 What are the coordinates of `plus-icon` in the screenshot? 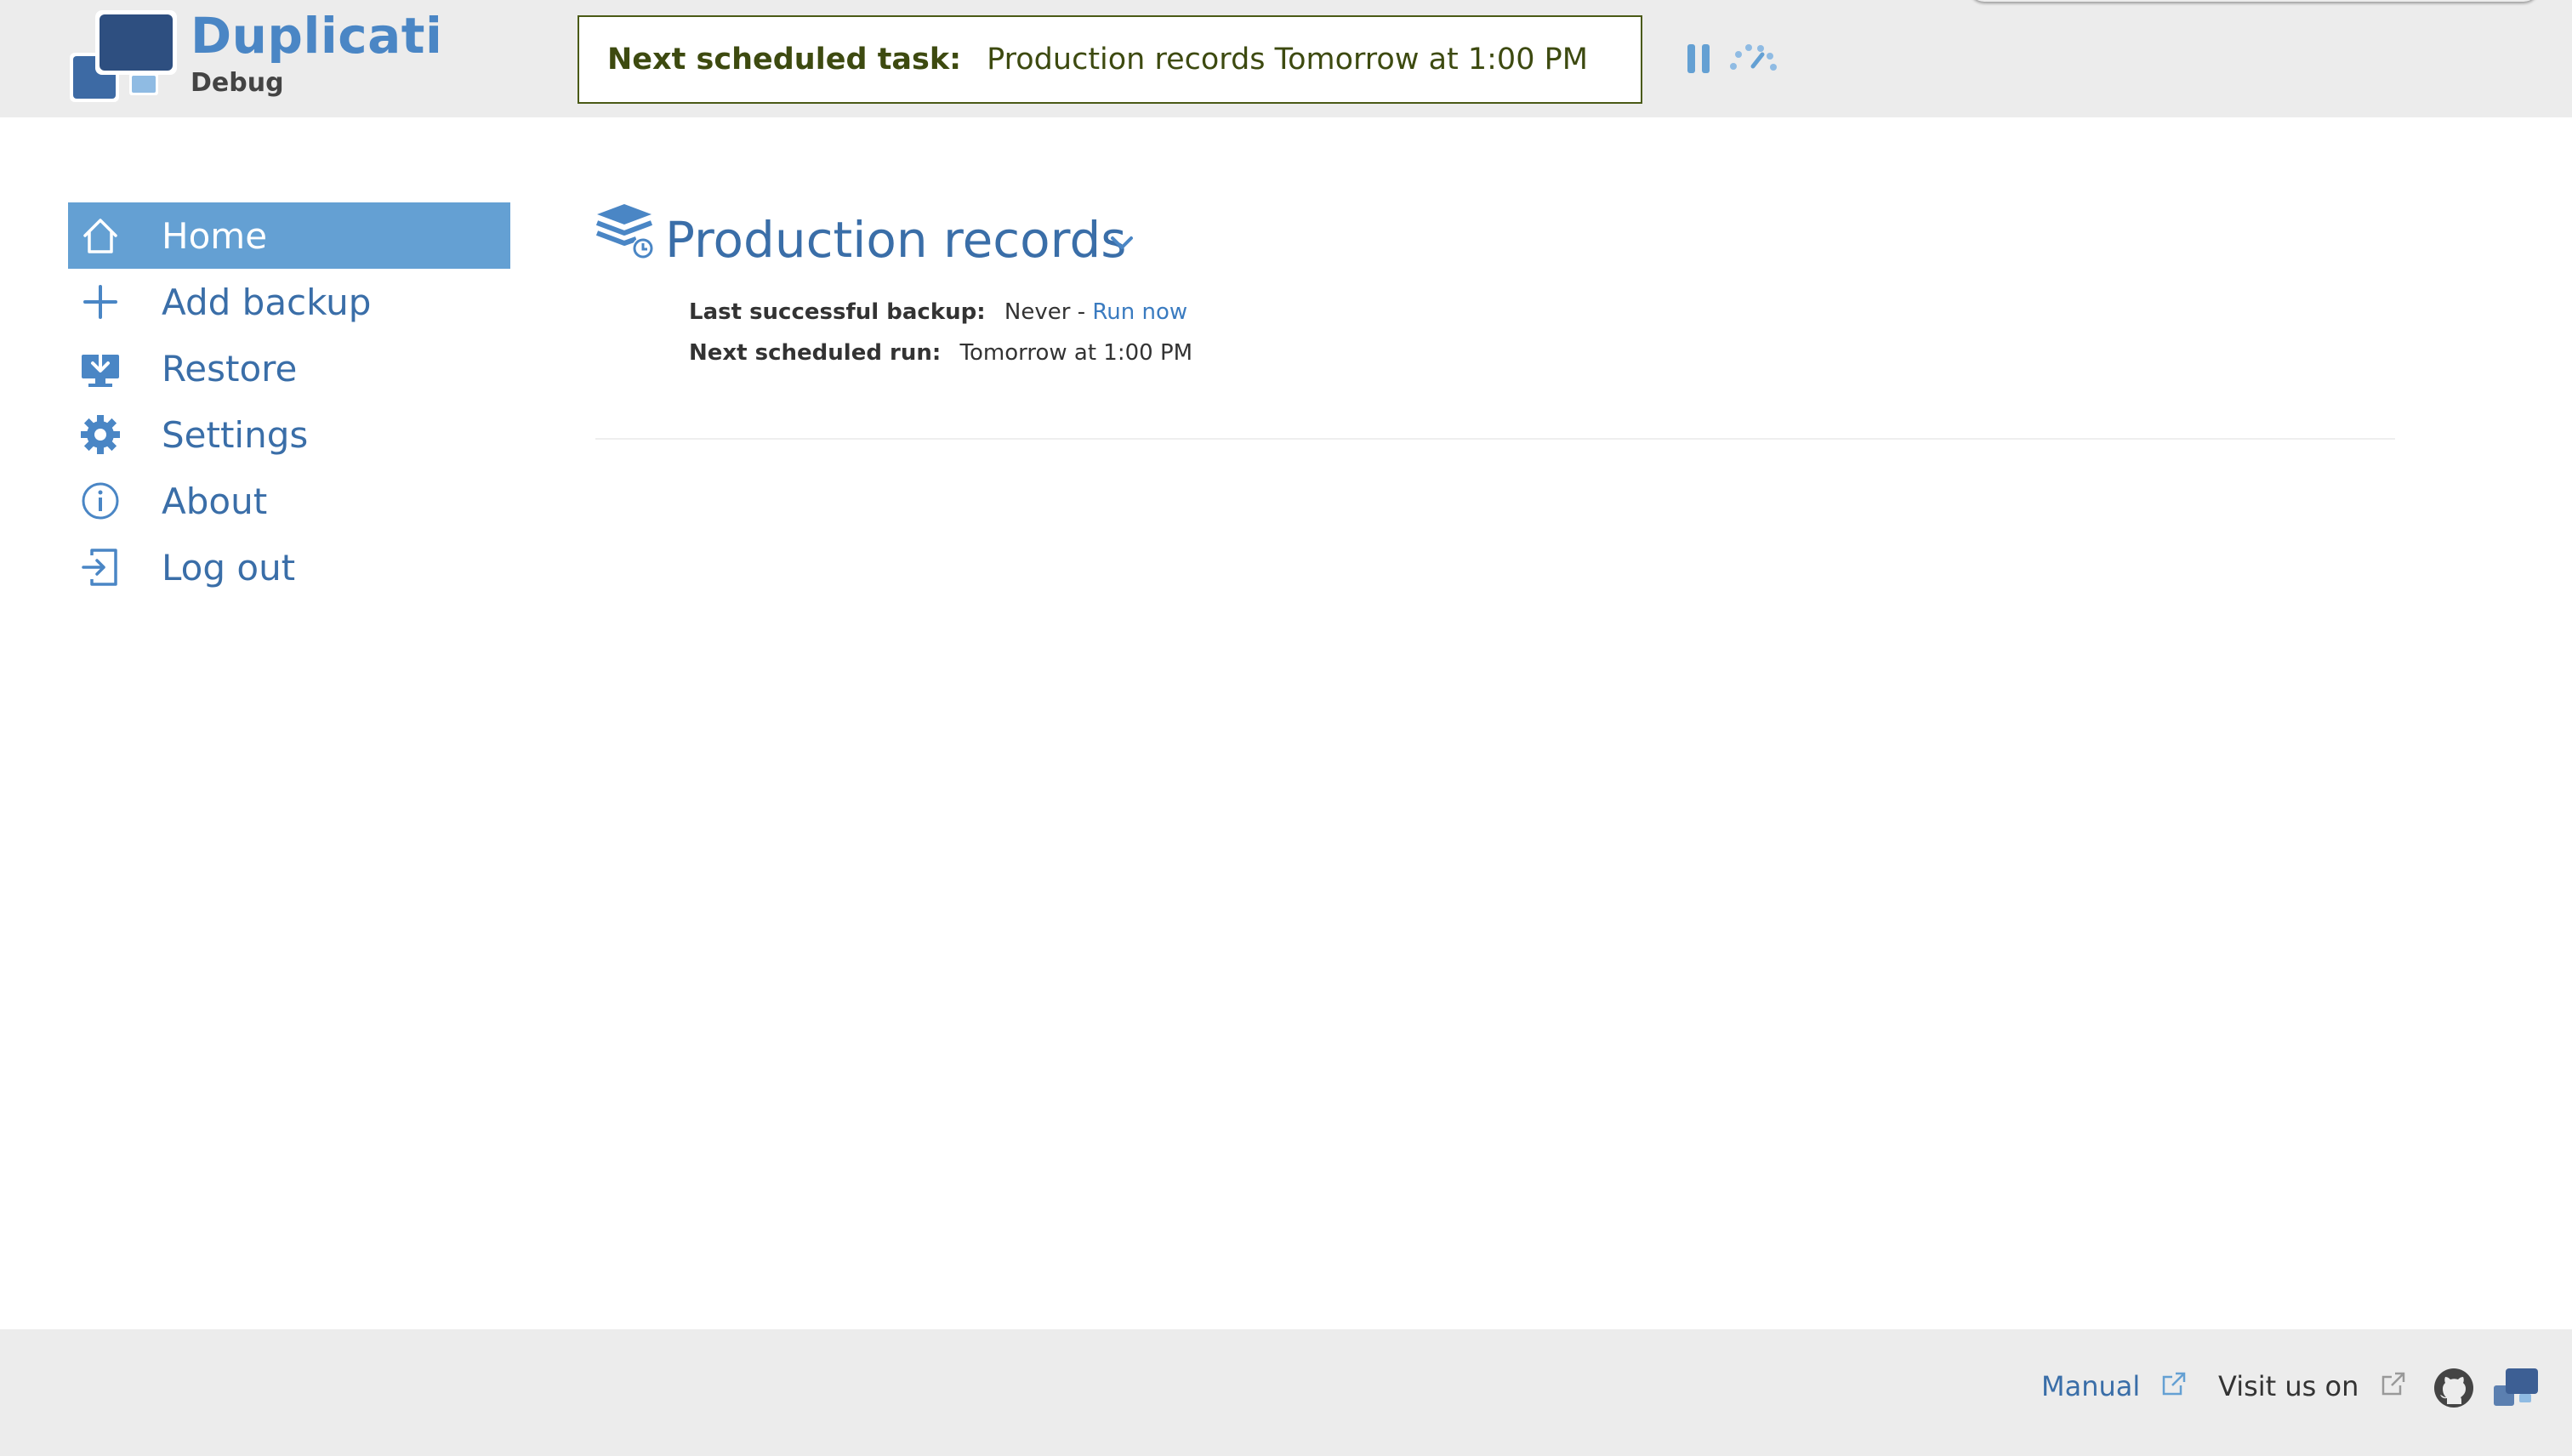 It's located at (100, 302).